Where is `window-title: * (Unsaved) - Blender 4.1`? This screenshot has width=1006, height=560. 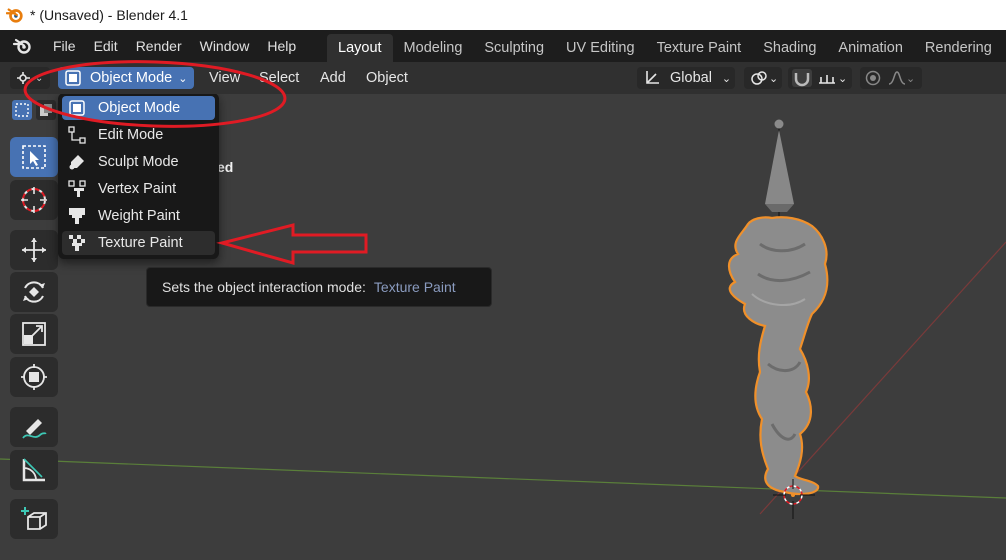 window-title: * (Unsaved) - Blender 4.1 is located at coordinates (109, 15).